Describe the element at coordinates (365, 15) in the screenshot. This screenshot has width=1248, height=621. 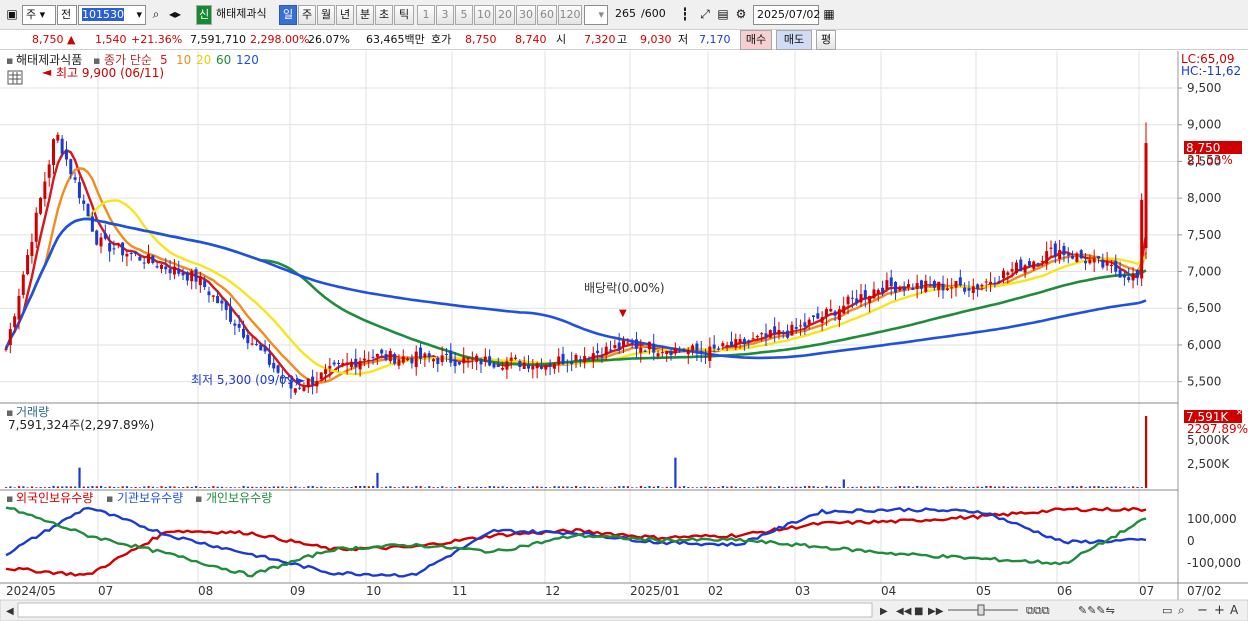
I see `period-minute: 분` at that location.